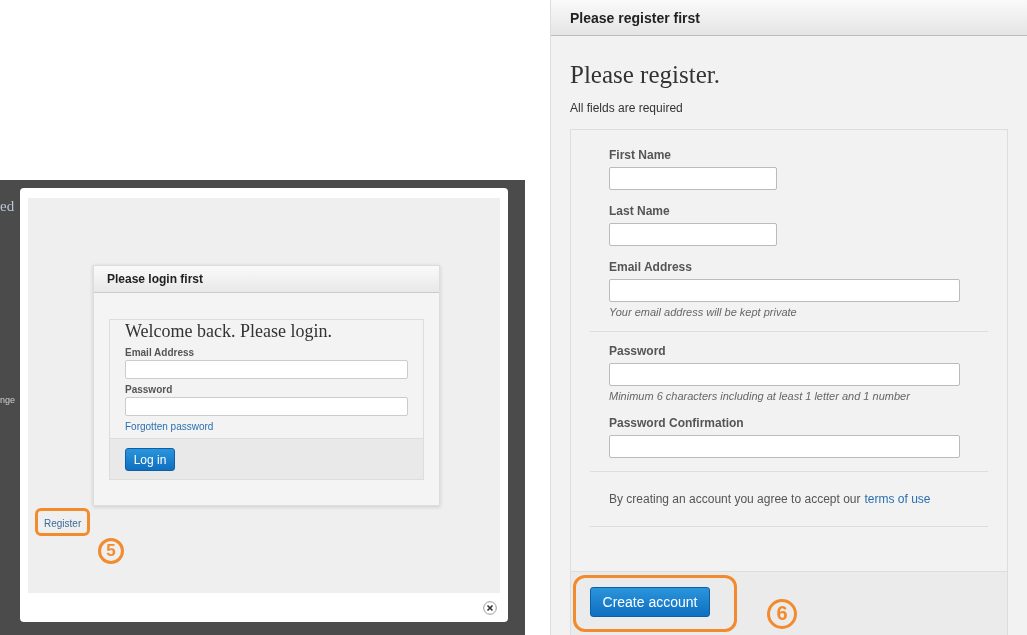 The height and width of the screenshot is (635, 1027). Describe the element at coordinates (627, 108) in the screenshot. I see `required-note: All fields are required` at that location.